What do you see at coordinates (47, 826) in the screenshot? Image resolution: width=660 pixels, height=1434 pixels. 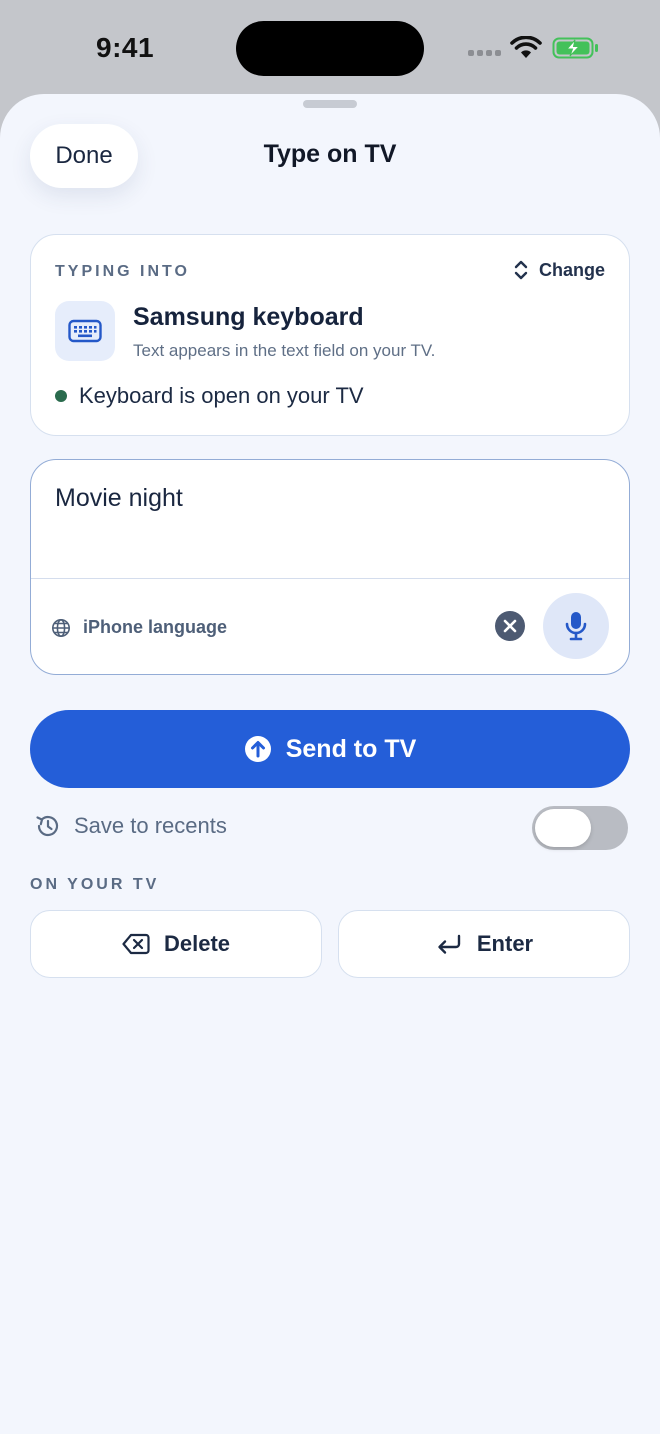 I see `history-icon` at bounding box center [47, 826].